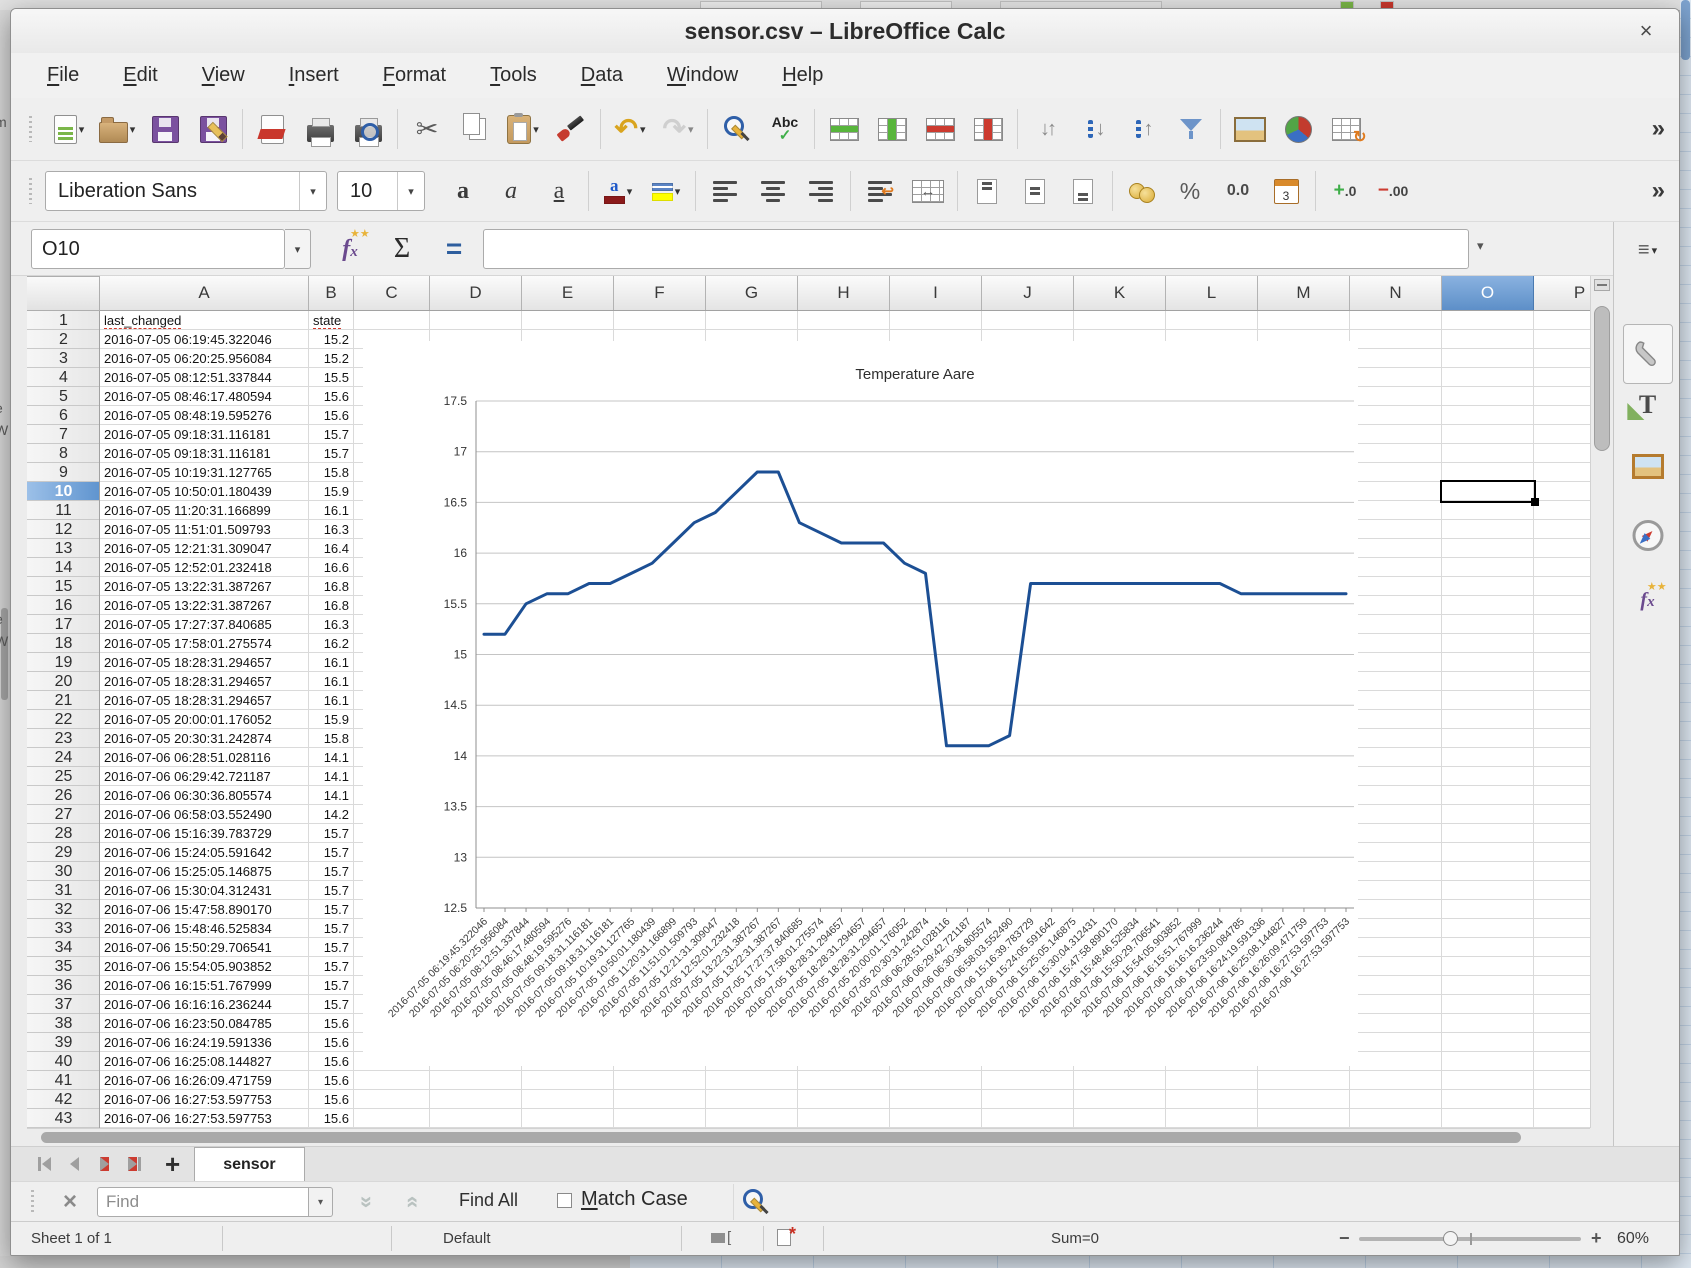  I want to click on find-all-button: Find All, so click(488, 1200).